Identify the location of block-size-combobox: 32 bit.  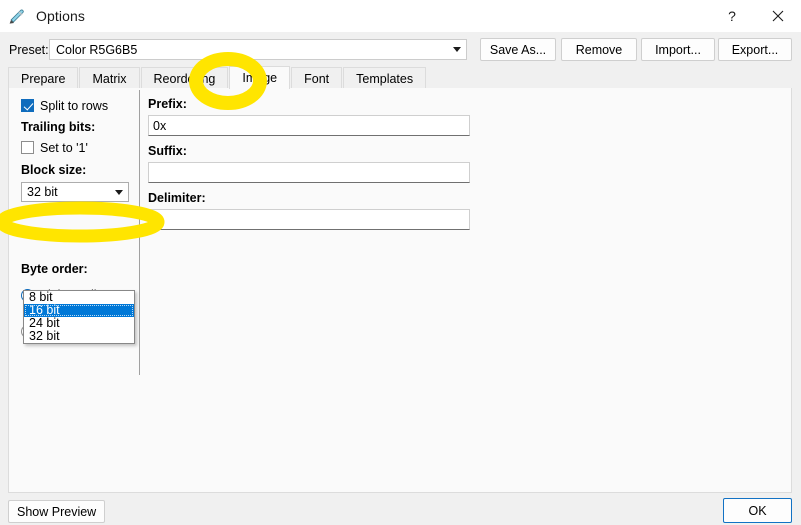
(75, 192).